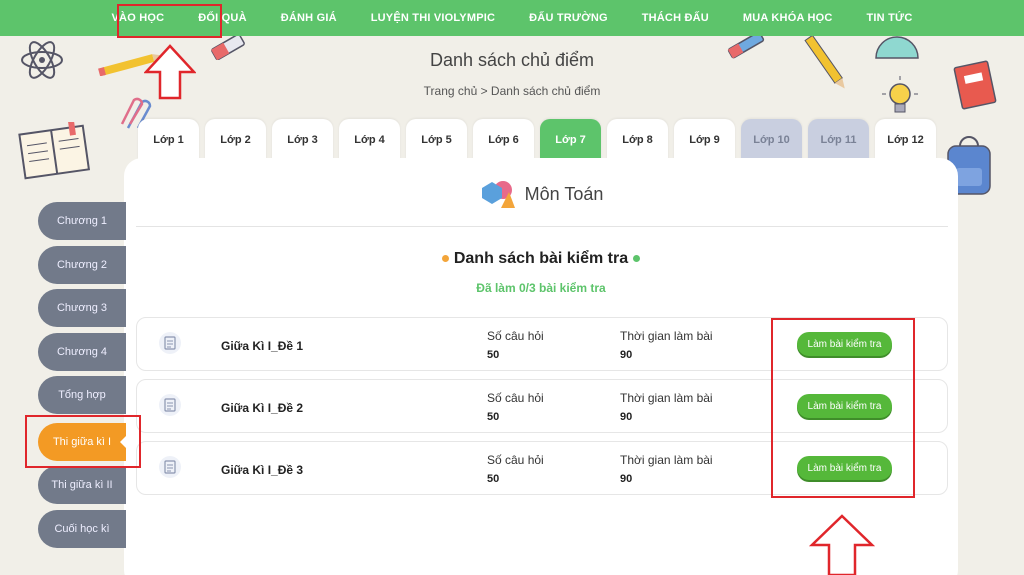  What do you see at coordinates (83, 441) in the screenshot?
I see `annotation-highlight-sidebar` at bounding box center [83, 441].